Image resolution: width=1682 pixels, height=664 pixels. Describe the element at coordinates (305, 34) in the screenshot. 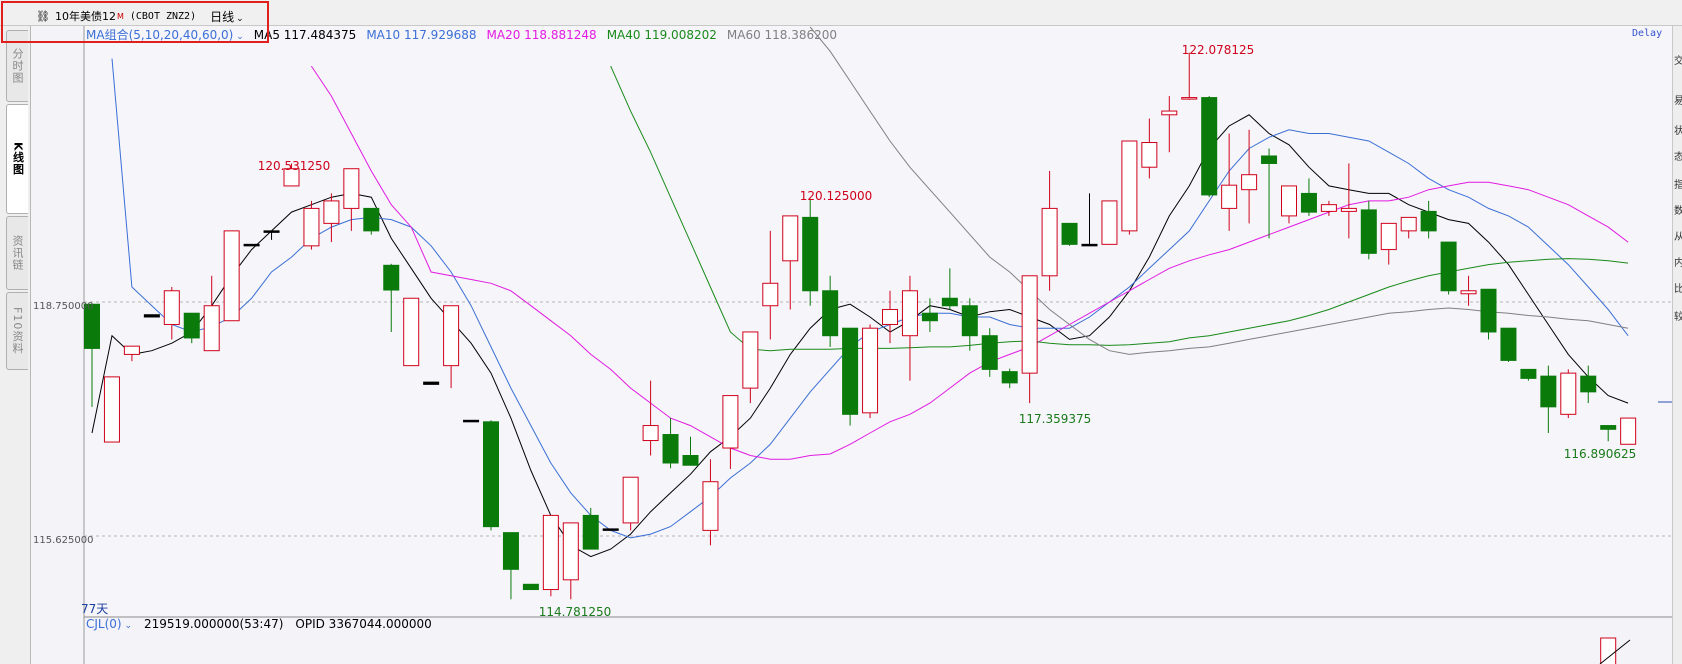

I see `legend-ma5: MA5 117.484375` at that location.